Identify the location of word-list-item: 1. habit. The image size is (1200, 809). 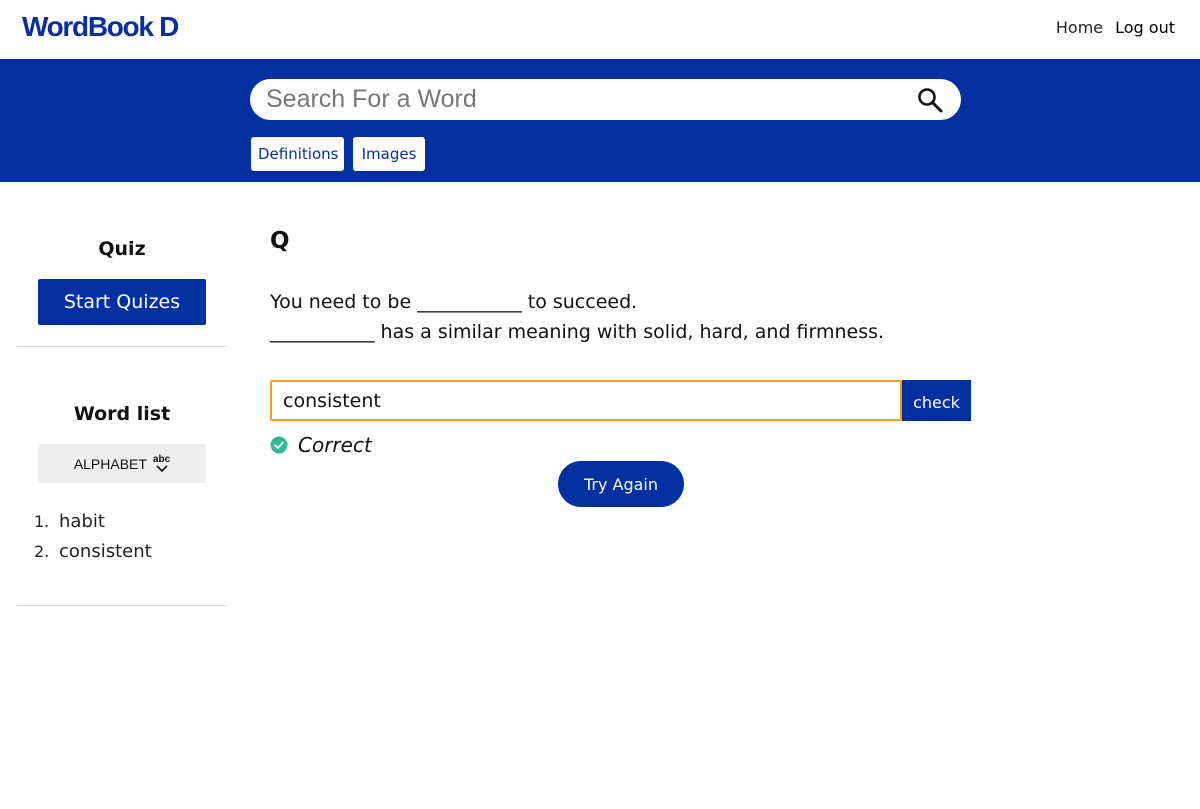
(124, 521).